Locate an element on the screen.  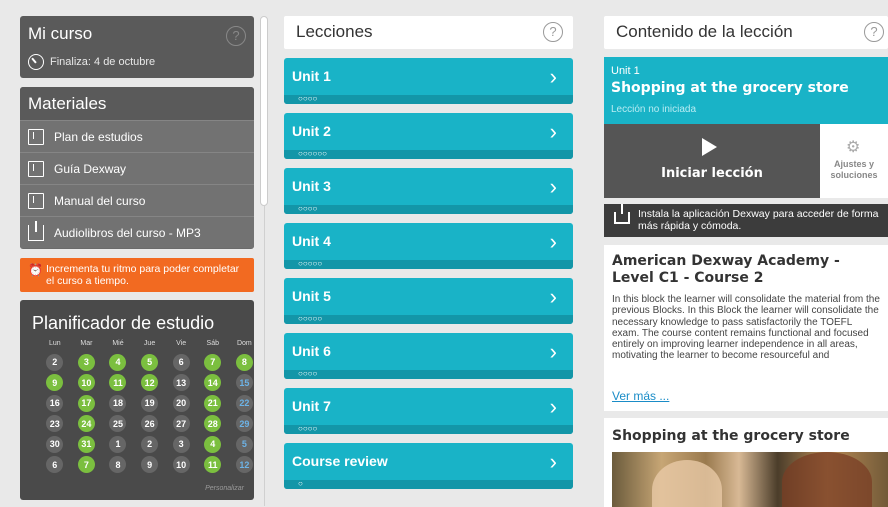
weekday-label: Jue is located at coordinates (149, 343).